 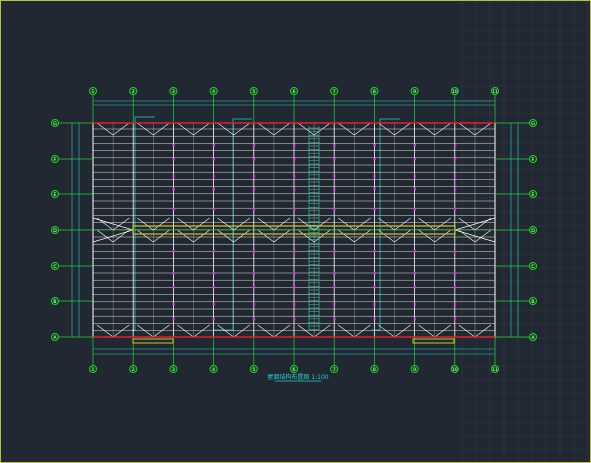 I want to click on axis-label: 9, so click(x=414, y=92).